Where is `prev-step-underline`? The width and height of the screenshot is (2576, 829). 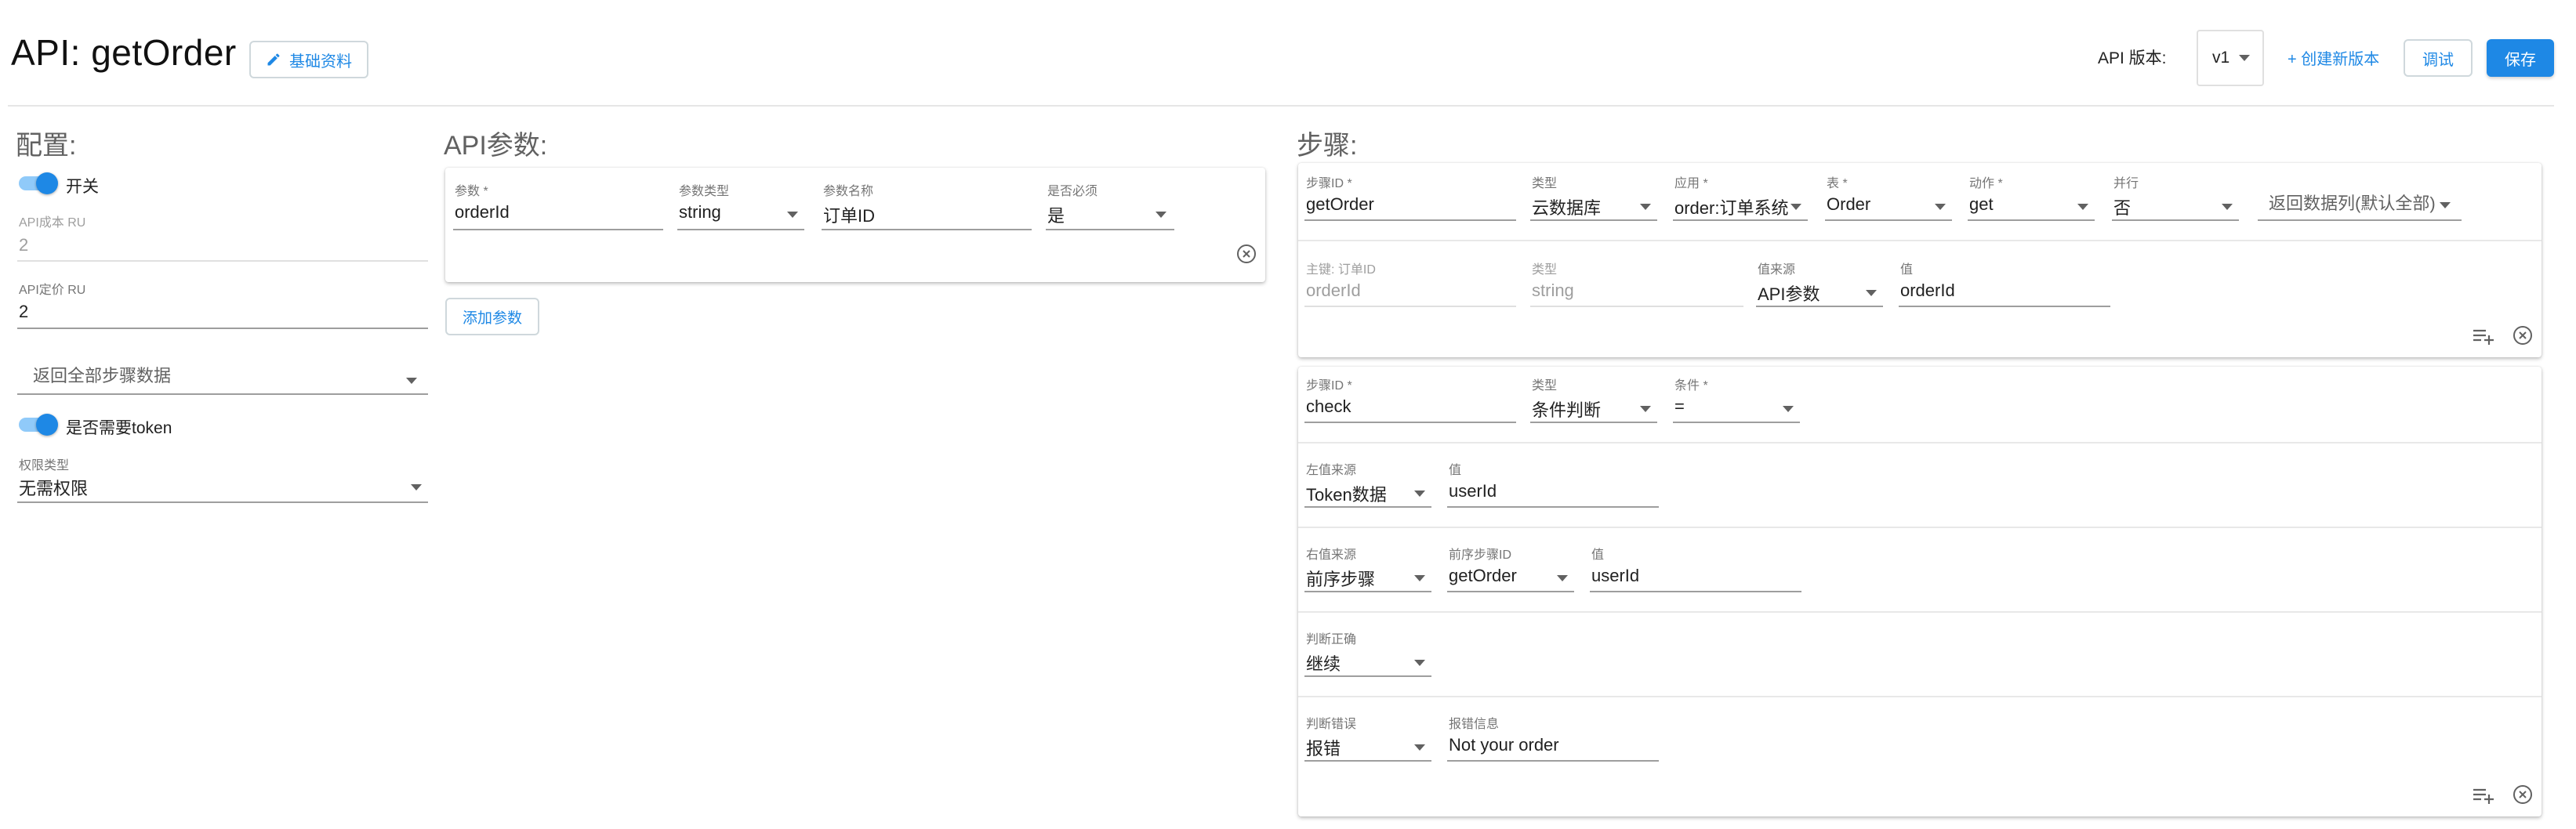
prev-step-underline is located at coordinates (1511, 592).